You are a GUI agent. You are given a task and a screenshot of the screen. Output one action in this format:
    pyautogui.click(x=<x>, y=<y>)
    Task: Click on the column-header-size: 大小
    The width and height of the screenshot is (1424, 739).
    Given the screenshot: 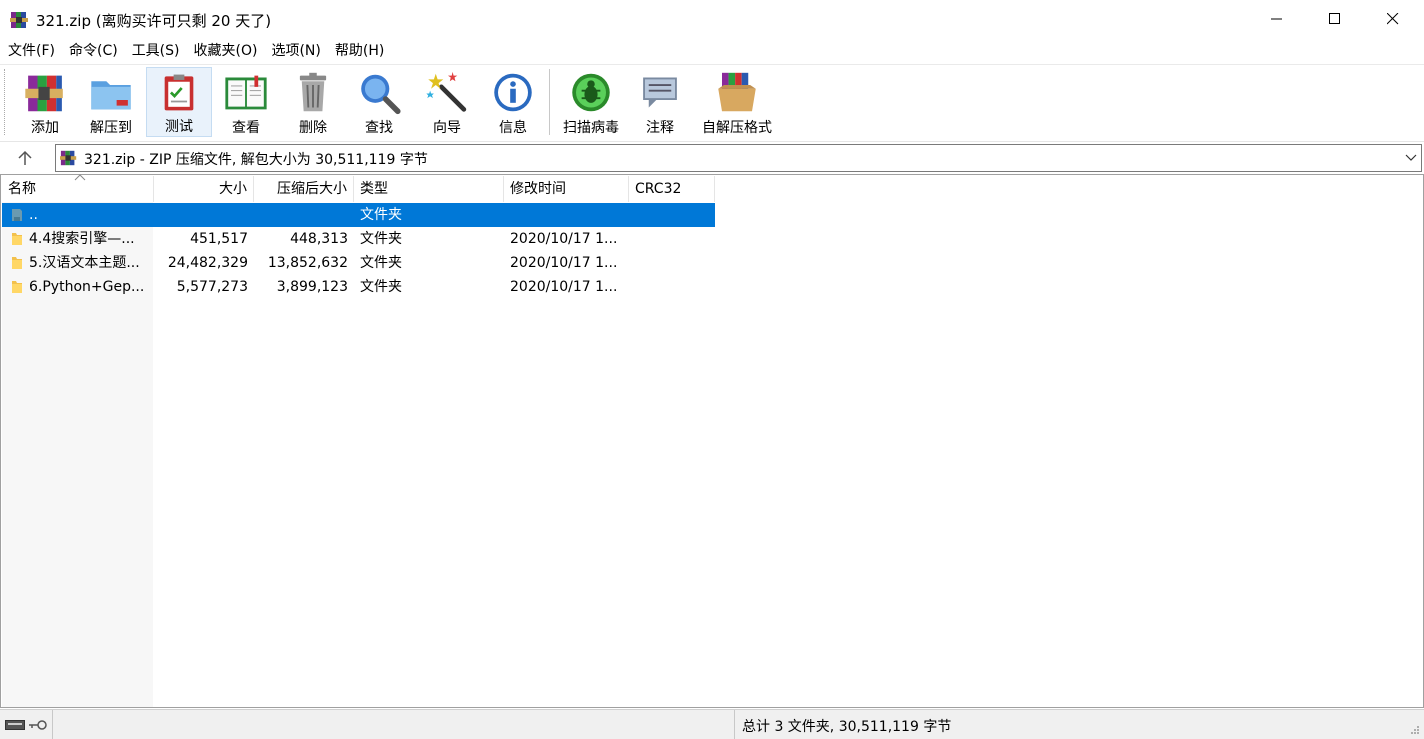 What is the action you would take?
    pyautogui.click(x=204, y=189)
    